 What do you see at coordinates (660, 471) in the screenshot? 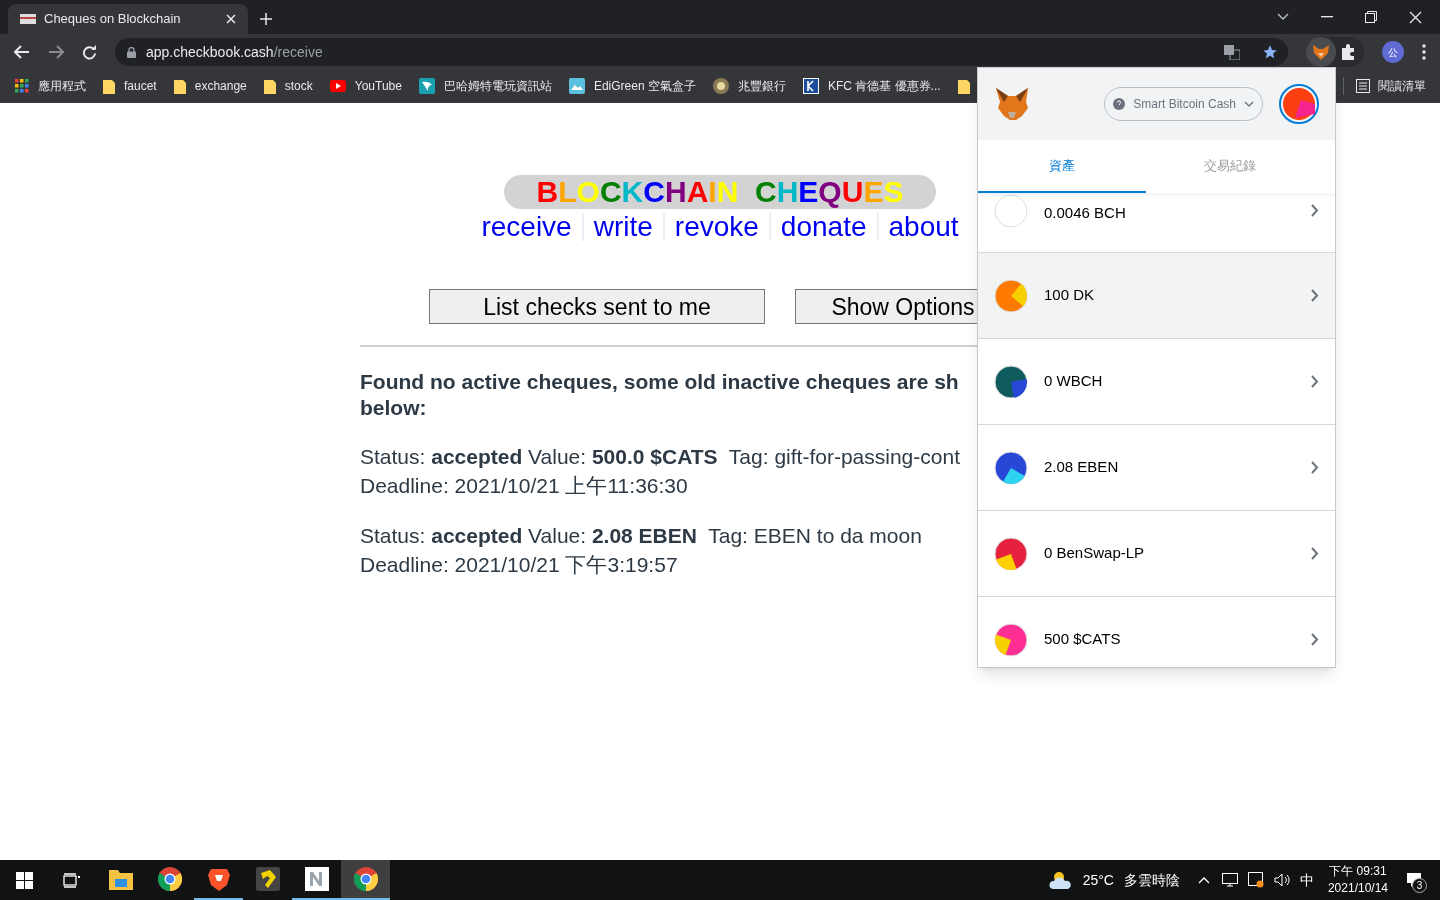
I see `cheque-entry: Status: accepted Value: 500.0 $CATS Tag: gift-for-passing-cont Deadline: 2021/10/21 上午11:36:30` at bounding box center [660, 471].